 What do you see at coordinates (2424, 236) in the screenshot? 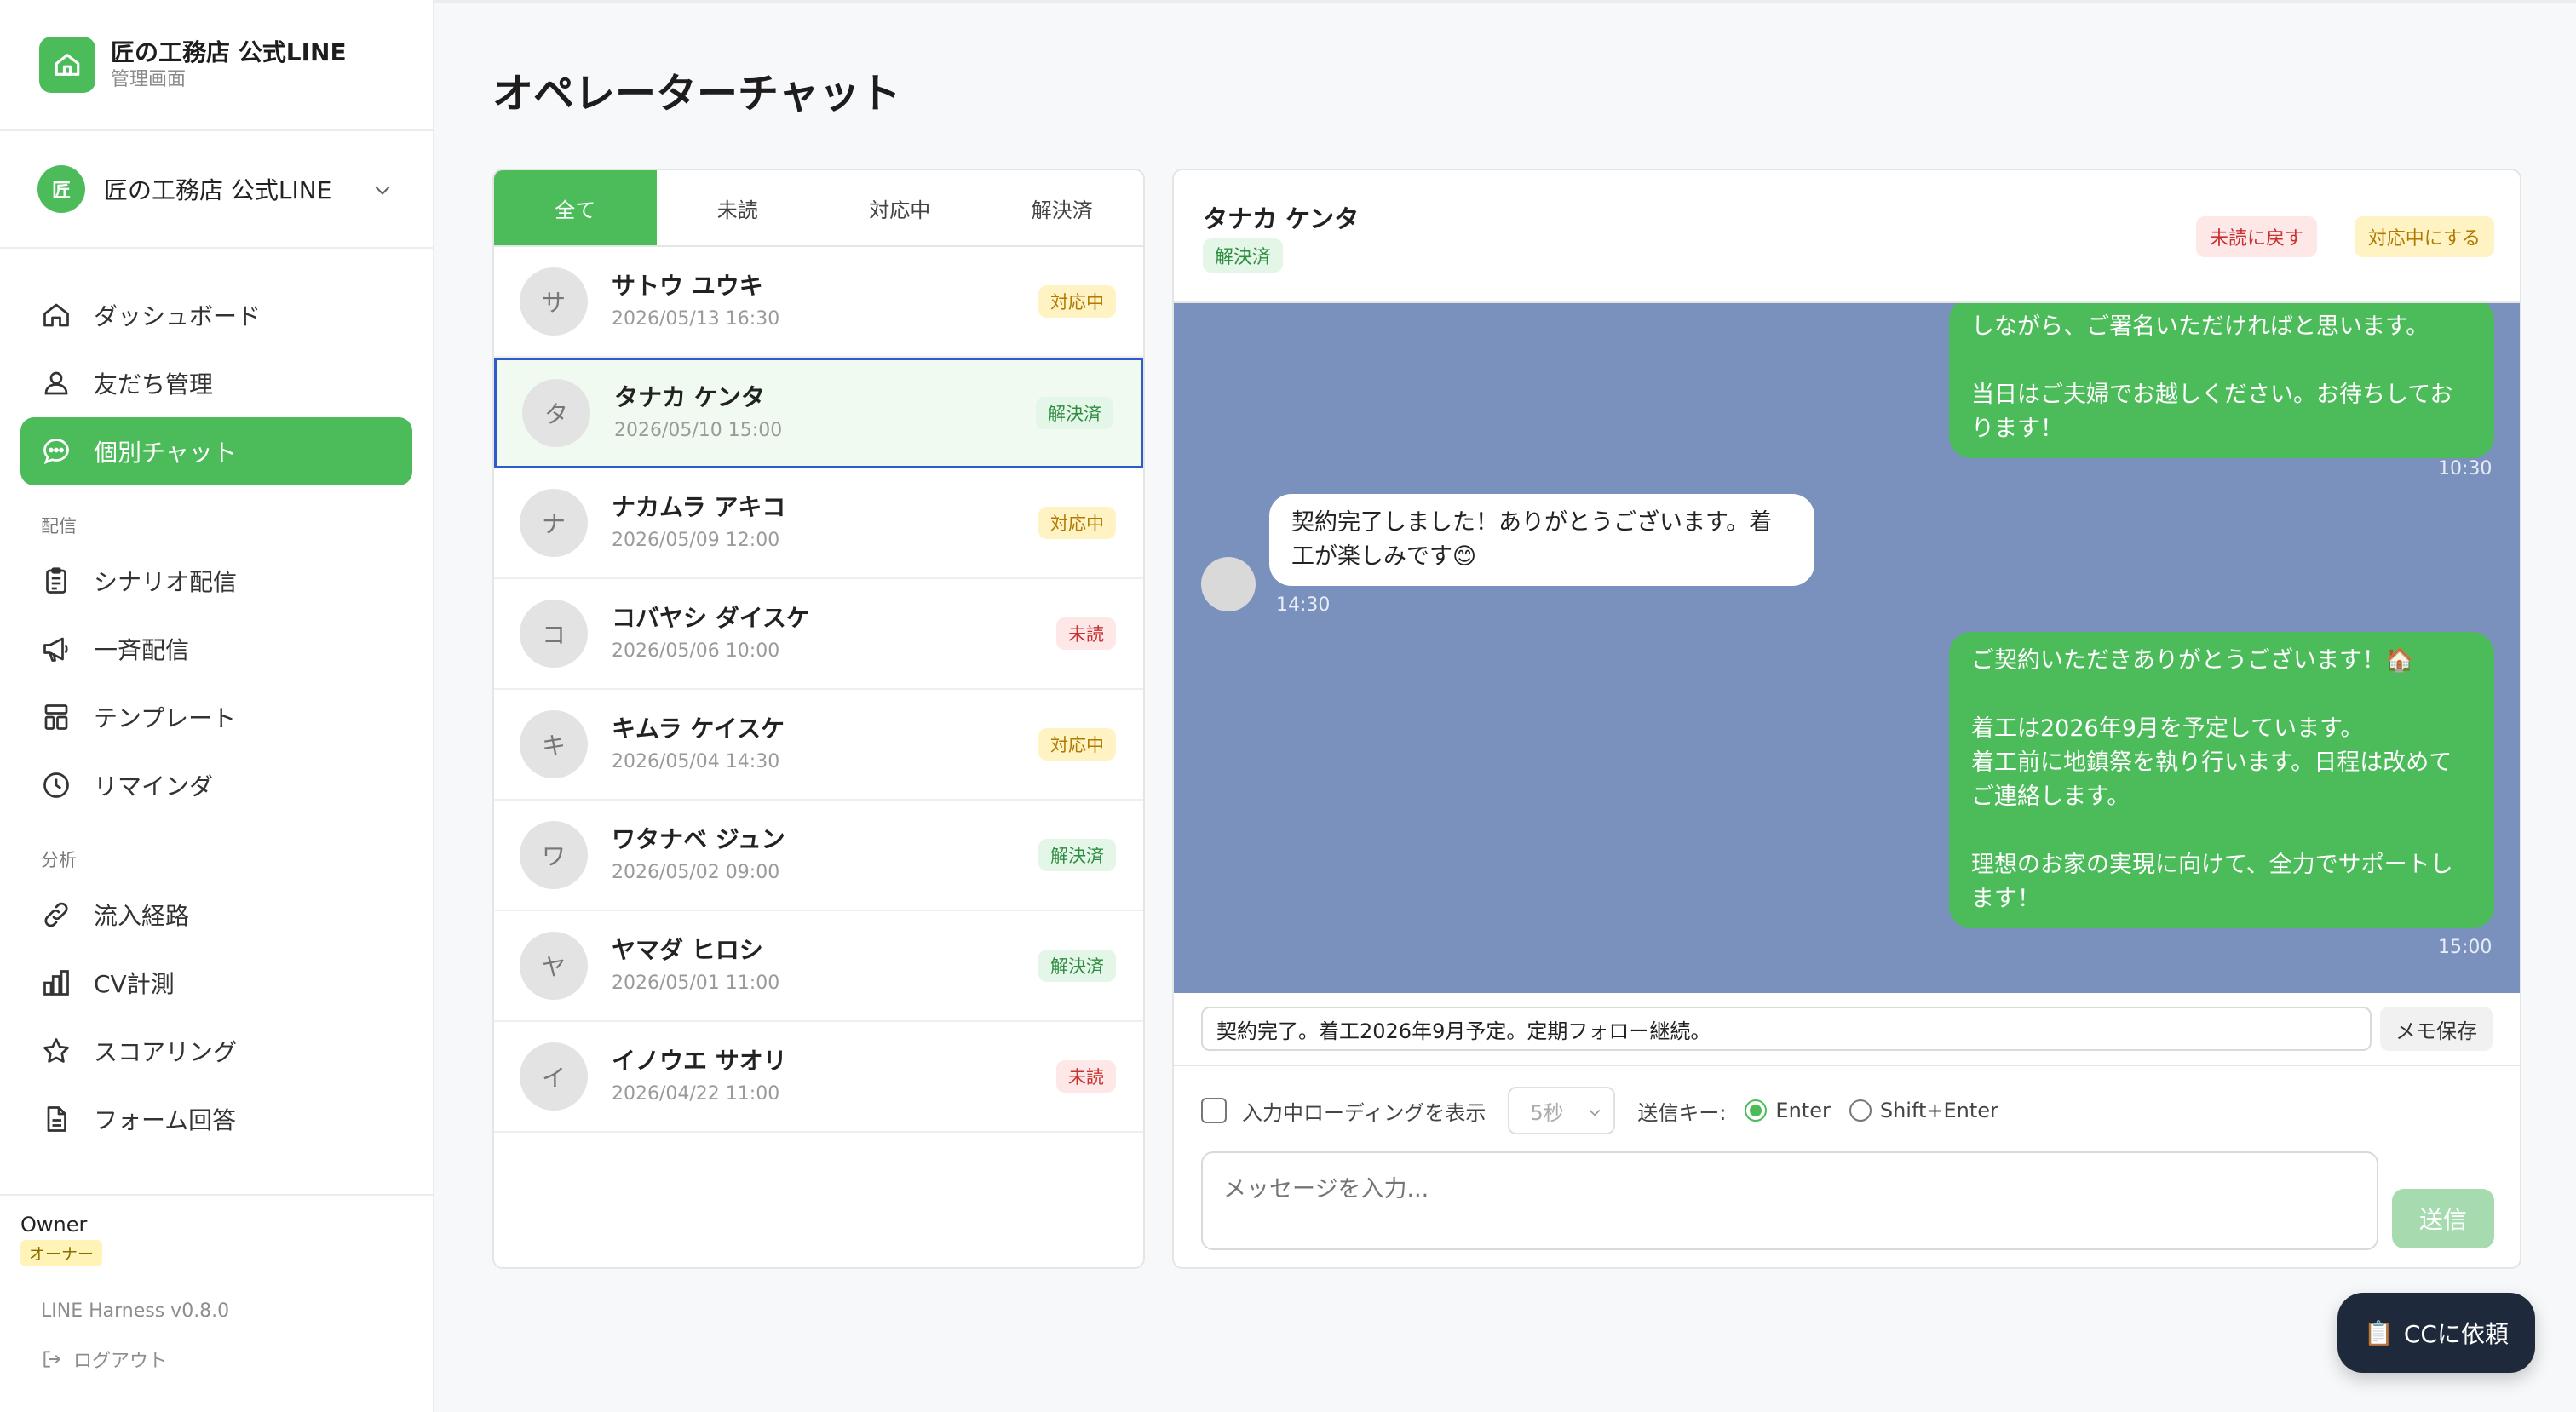
I see `mark-in-progress-button: 対応中にする` at bounding box center [2424, 236].